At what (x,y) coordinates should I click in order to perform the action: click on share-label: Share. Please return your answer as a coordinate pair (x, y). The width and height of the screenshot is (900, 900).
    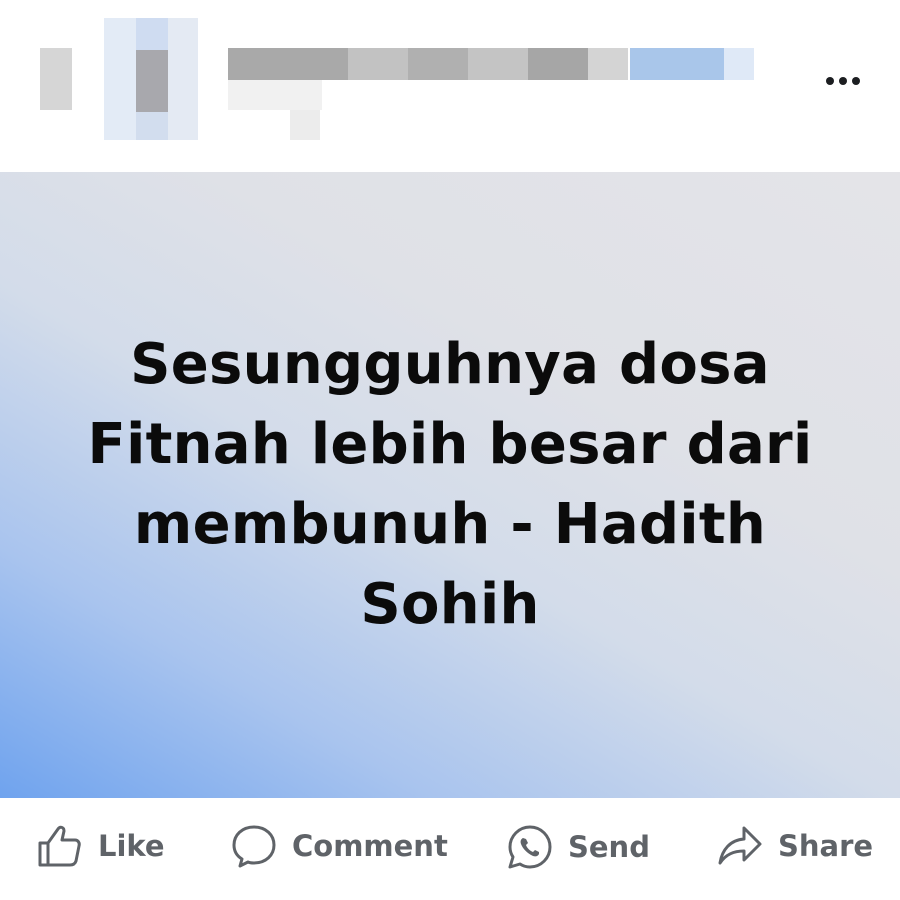
    Looking at the image, I should click on (826, 846).